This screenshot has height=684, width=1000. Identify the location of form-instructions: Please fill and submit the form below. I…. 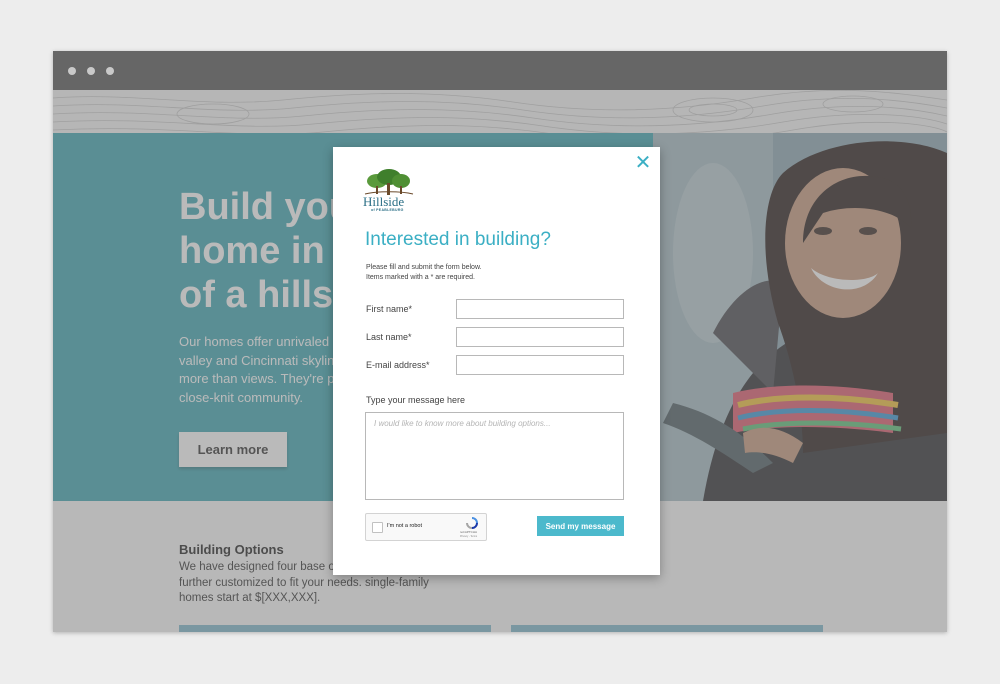
(424, 272).